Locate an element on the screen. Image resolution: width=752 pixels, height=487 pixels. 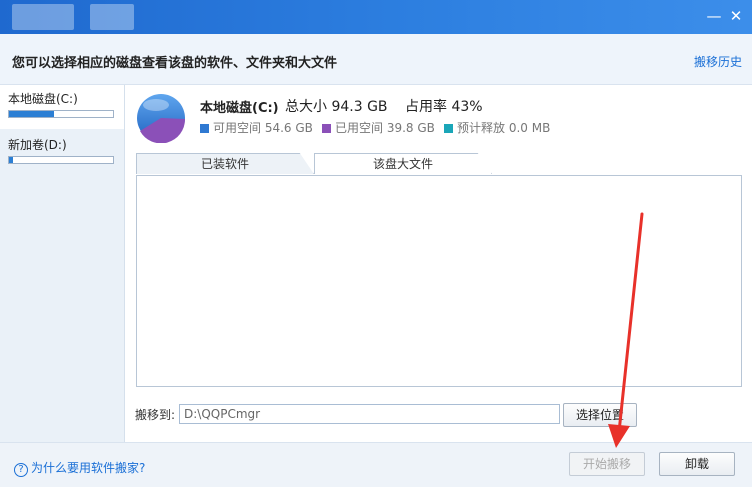
minimize-button: — is located at coordinates (714, 16).